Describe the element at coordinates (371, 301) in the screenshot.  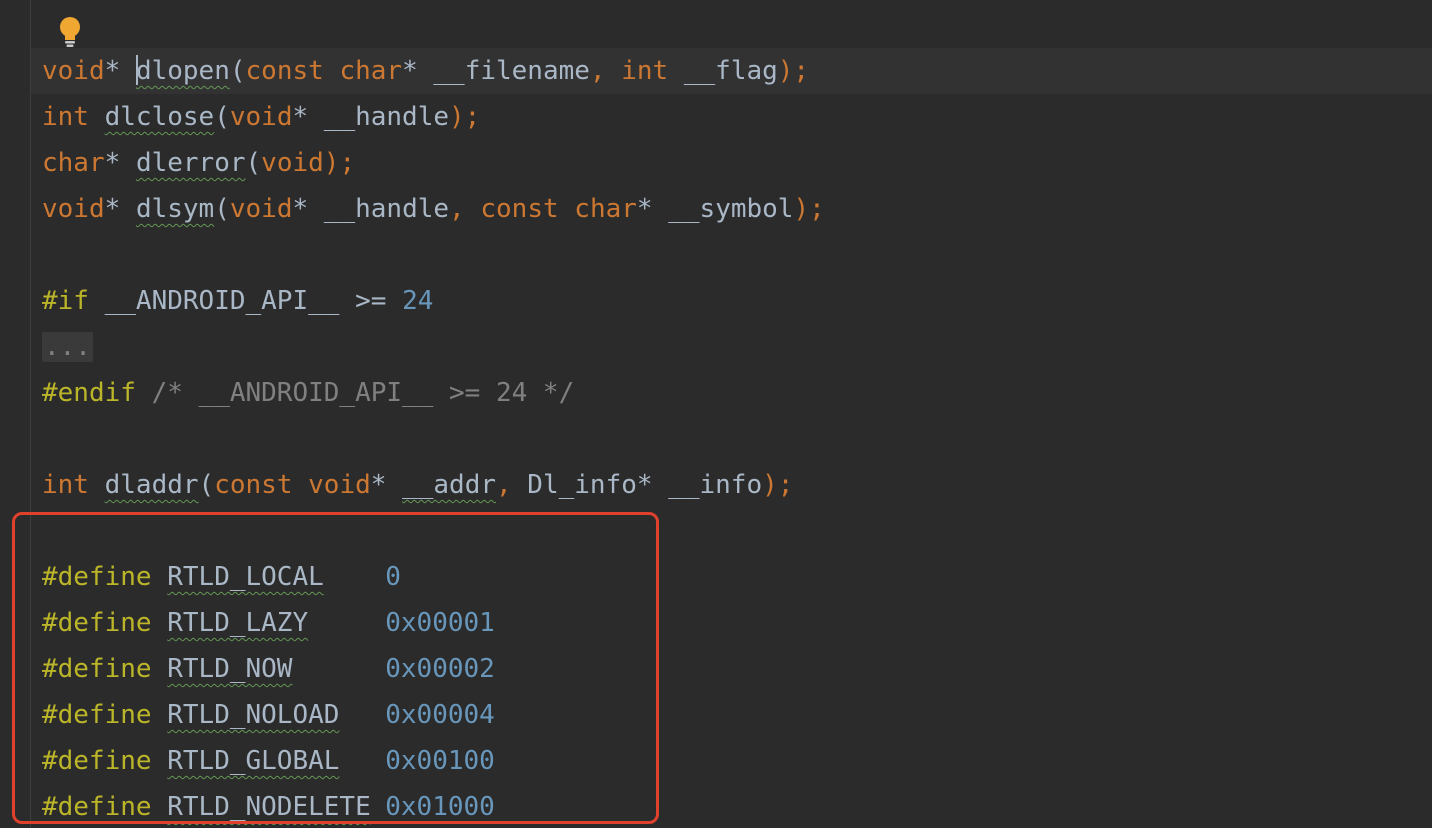
I see `operator: >=` at that location.